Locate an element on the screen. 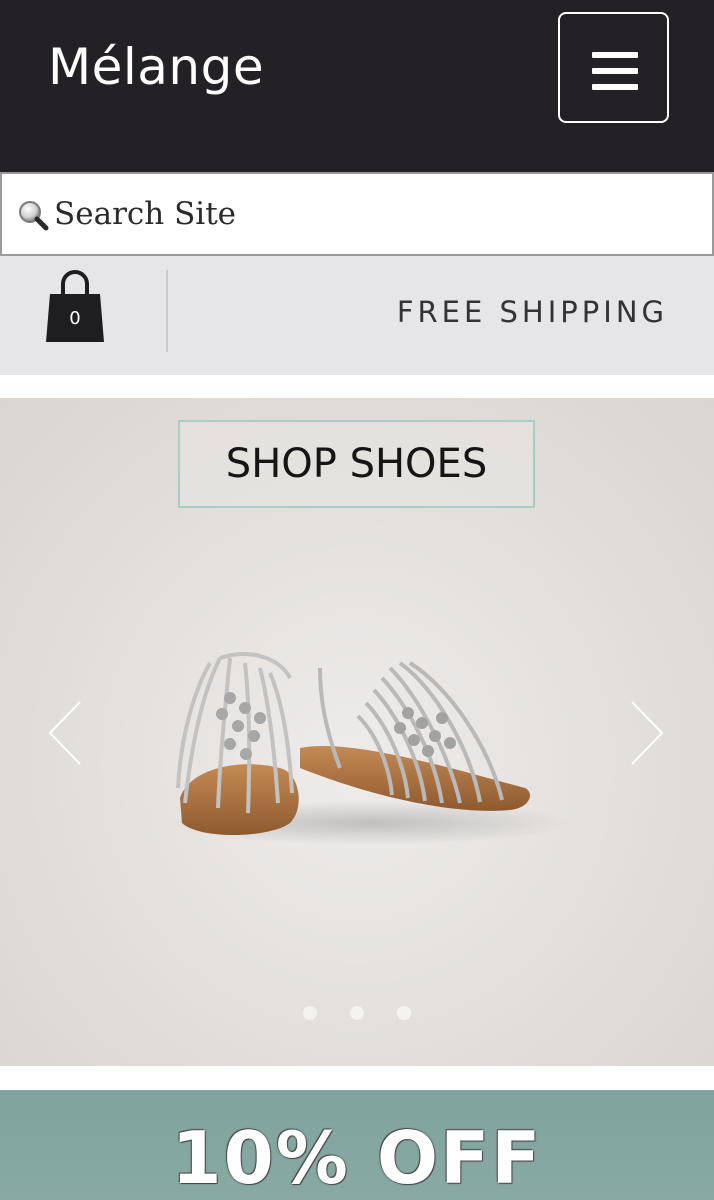 The image size is (714, 1200). menu-button is located at coordinates (613, 67).